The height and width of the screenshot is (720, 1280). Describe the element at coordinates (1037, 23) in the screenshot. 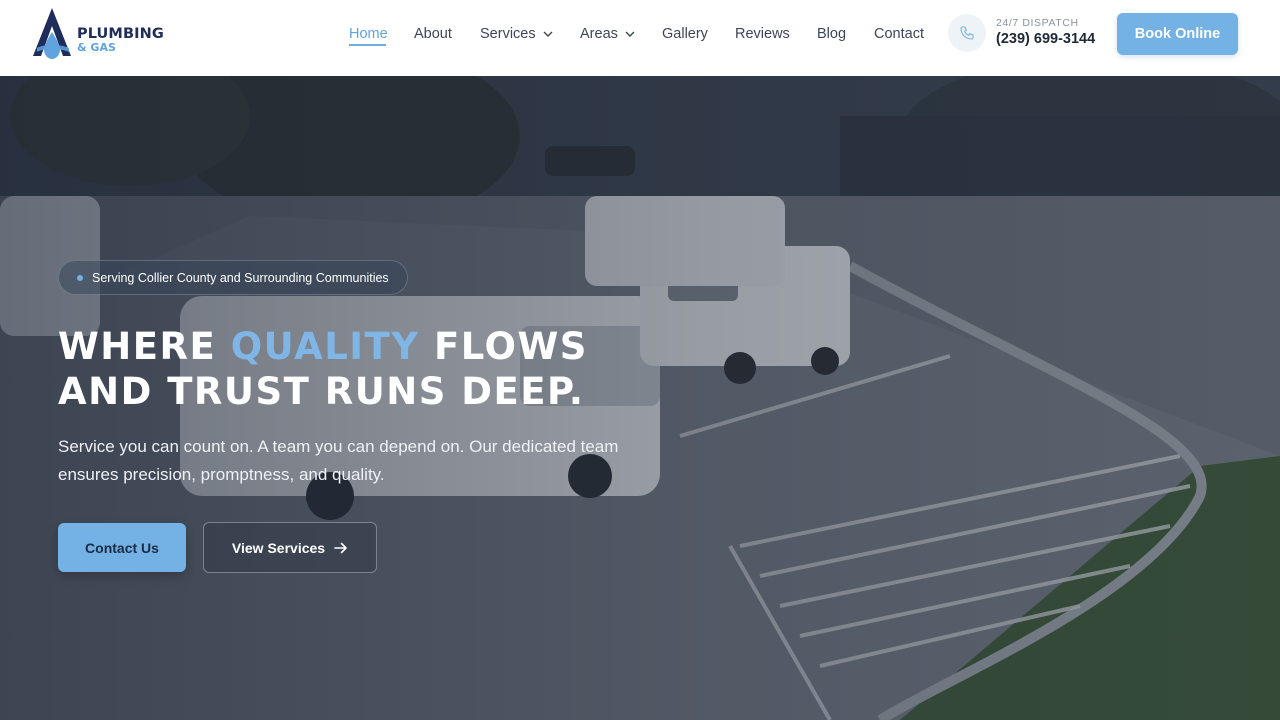

I see `dispatch-label: 24/7 DISPATCH` at that location.